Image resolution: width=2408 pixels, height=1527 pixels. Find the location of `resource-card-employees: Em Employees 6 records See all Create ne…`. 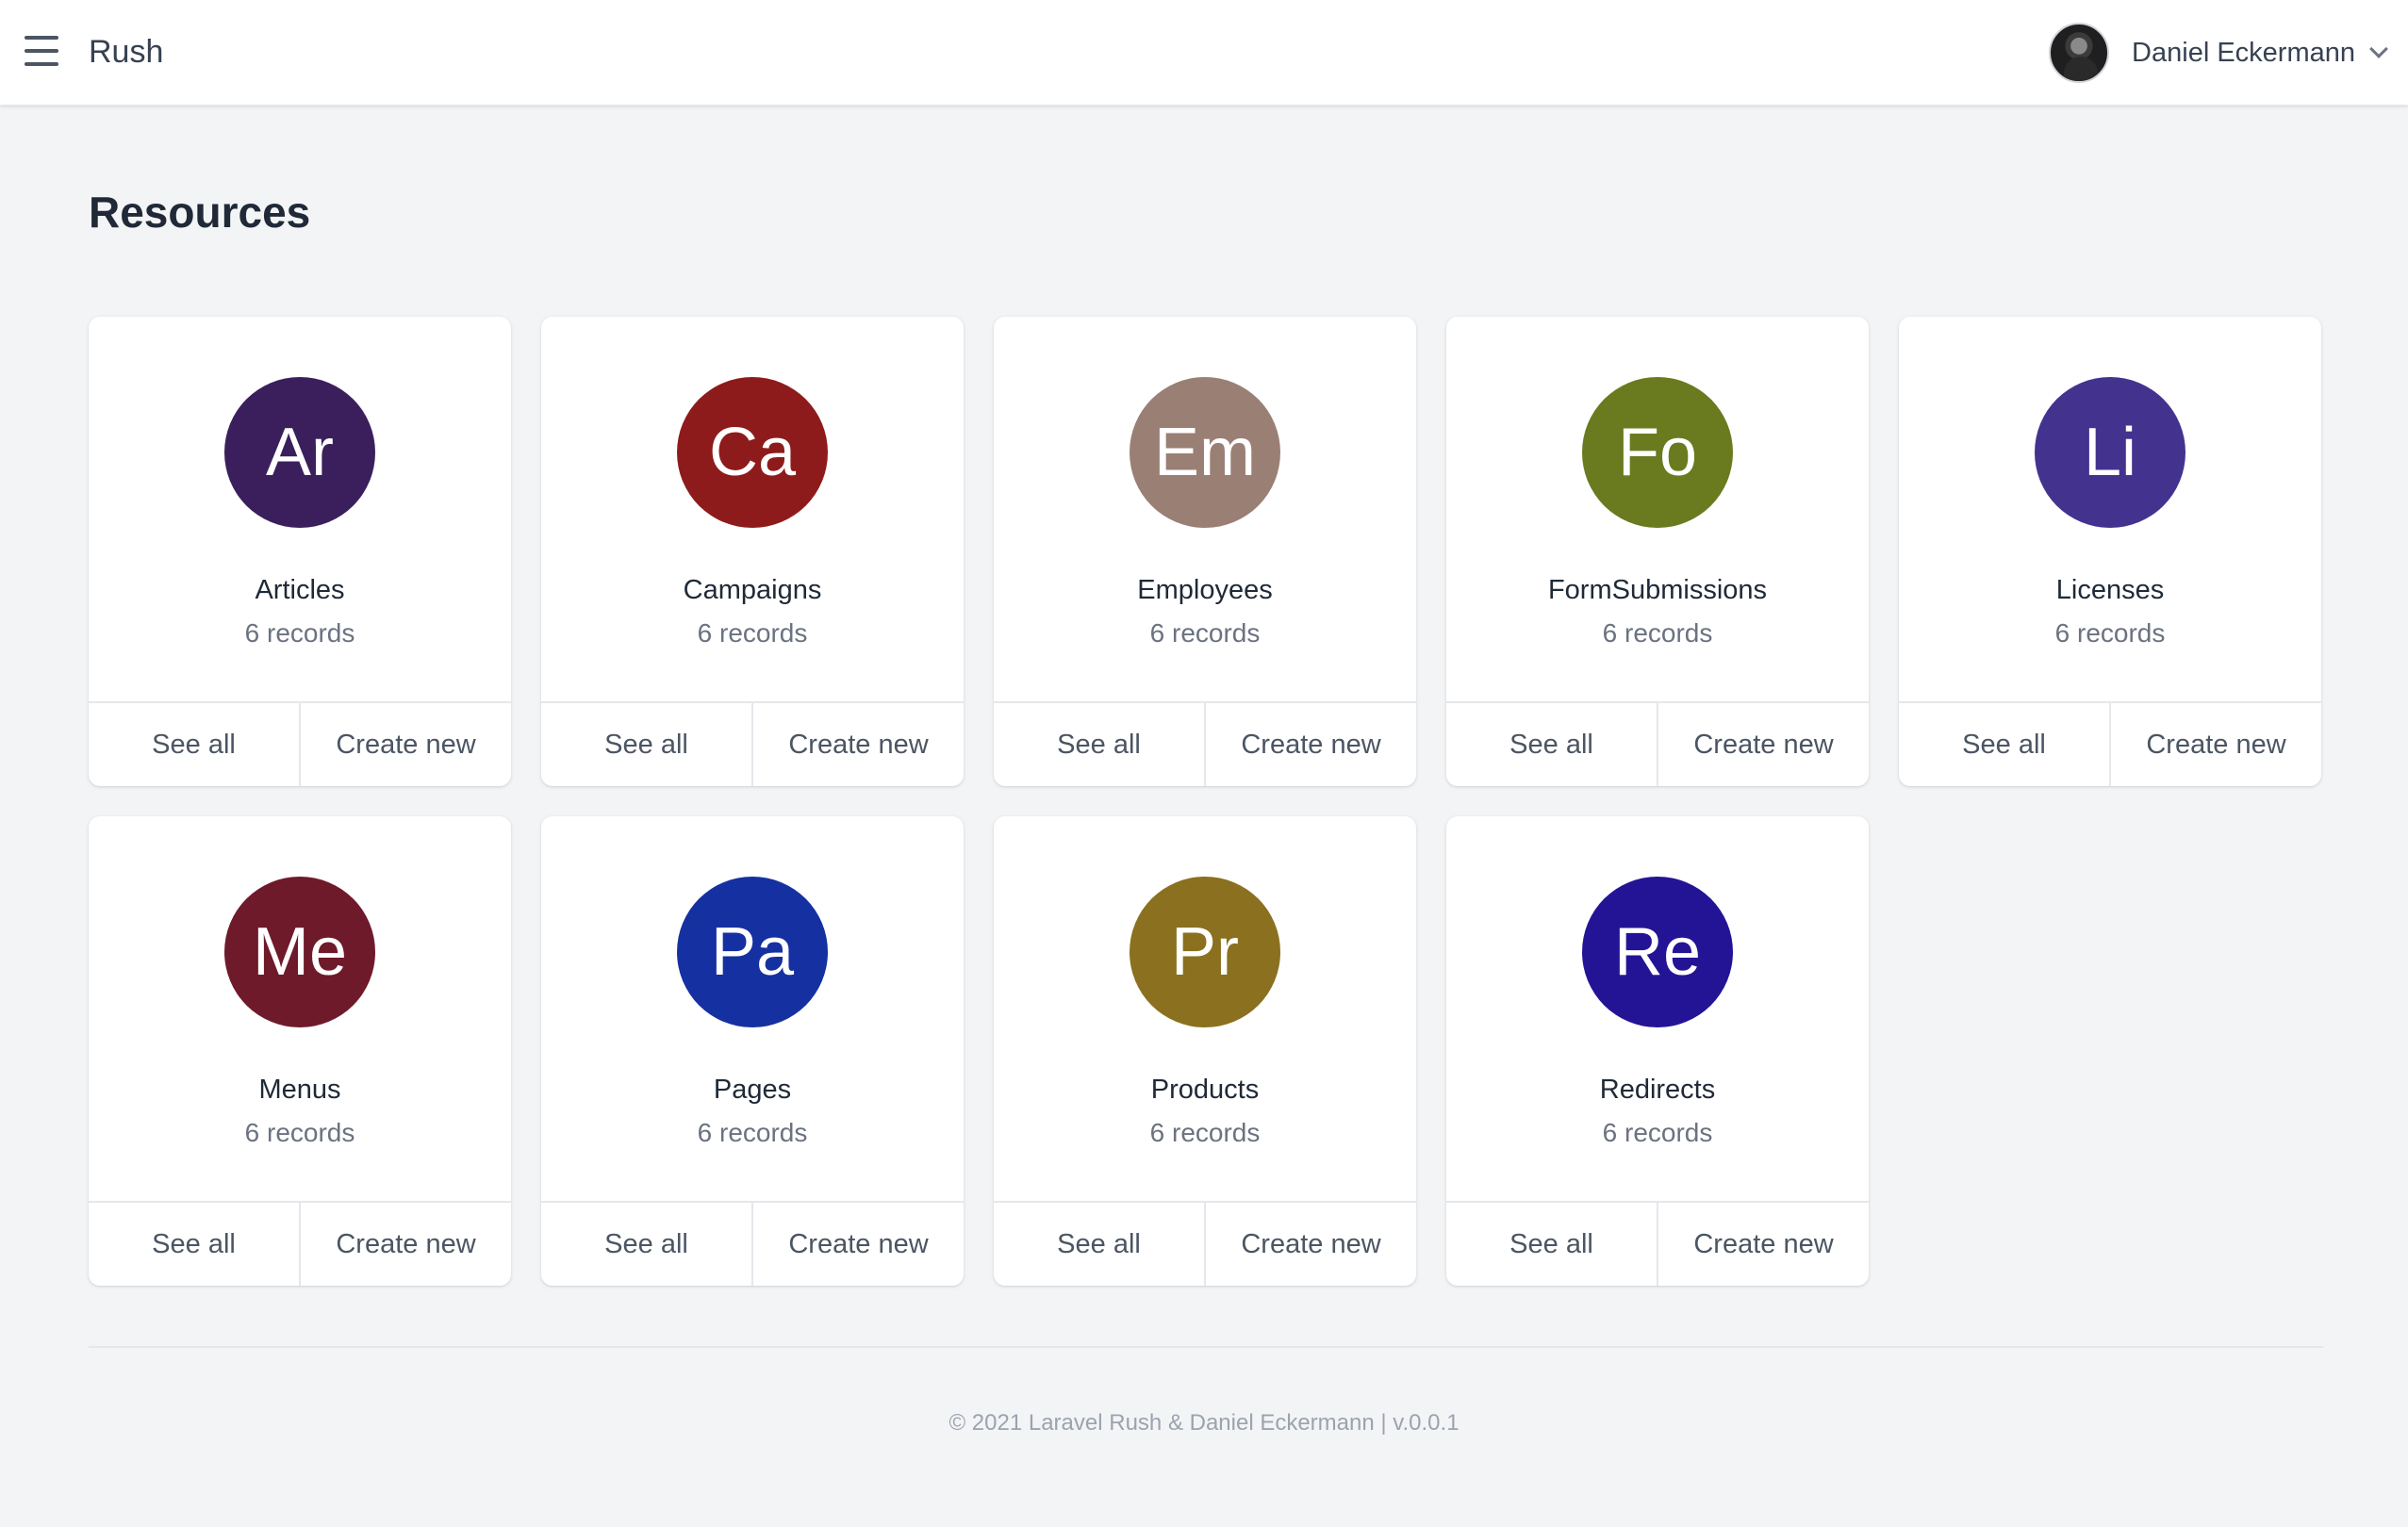

resource-card-employees: Em Employees 6 records See all Create ne… is located at coordinates (1205, 551).